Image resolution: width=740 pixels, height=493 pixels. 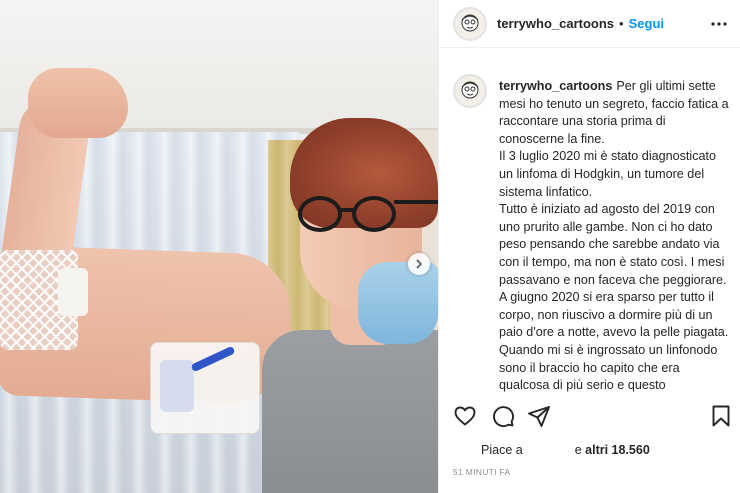 I want to click on photo-face-mask, so click(x=398, y=303).